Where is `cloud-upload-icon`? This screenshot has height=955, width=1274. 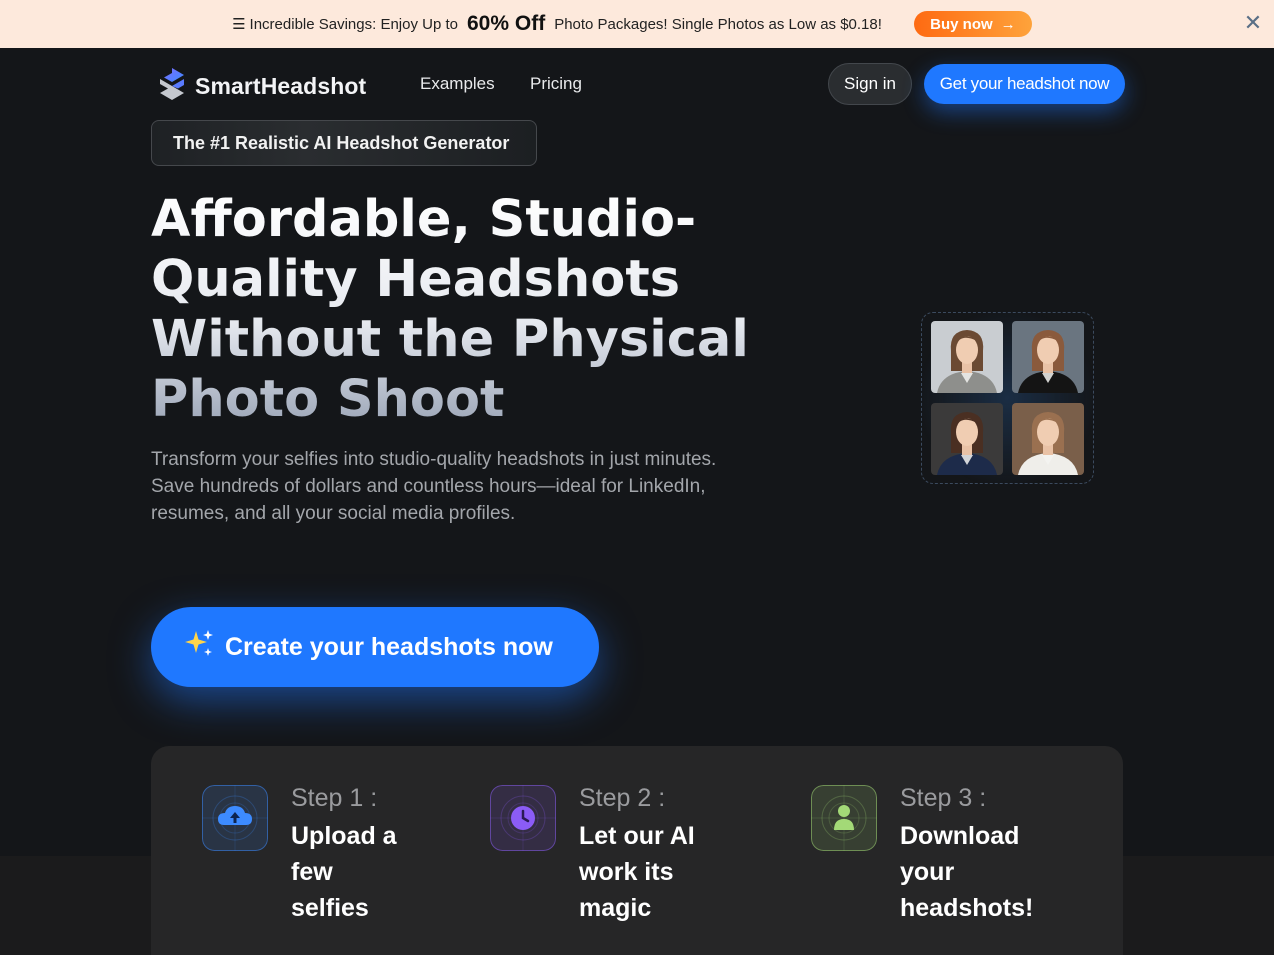
cloud-upload-icon is located at coordinates (235, 818).